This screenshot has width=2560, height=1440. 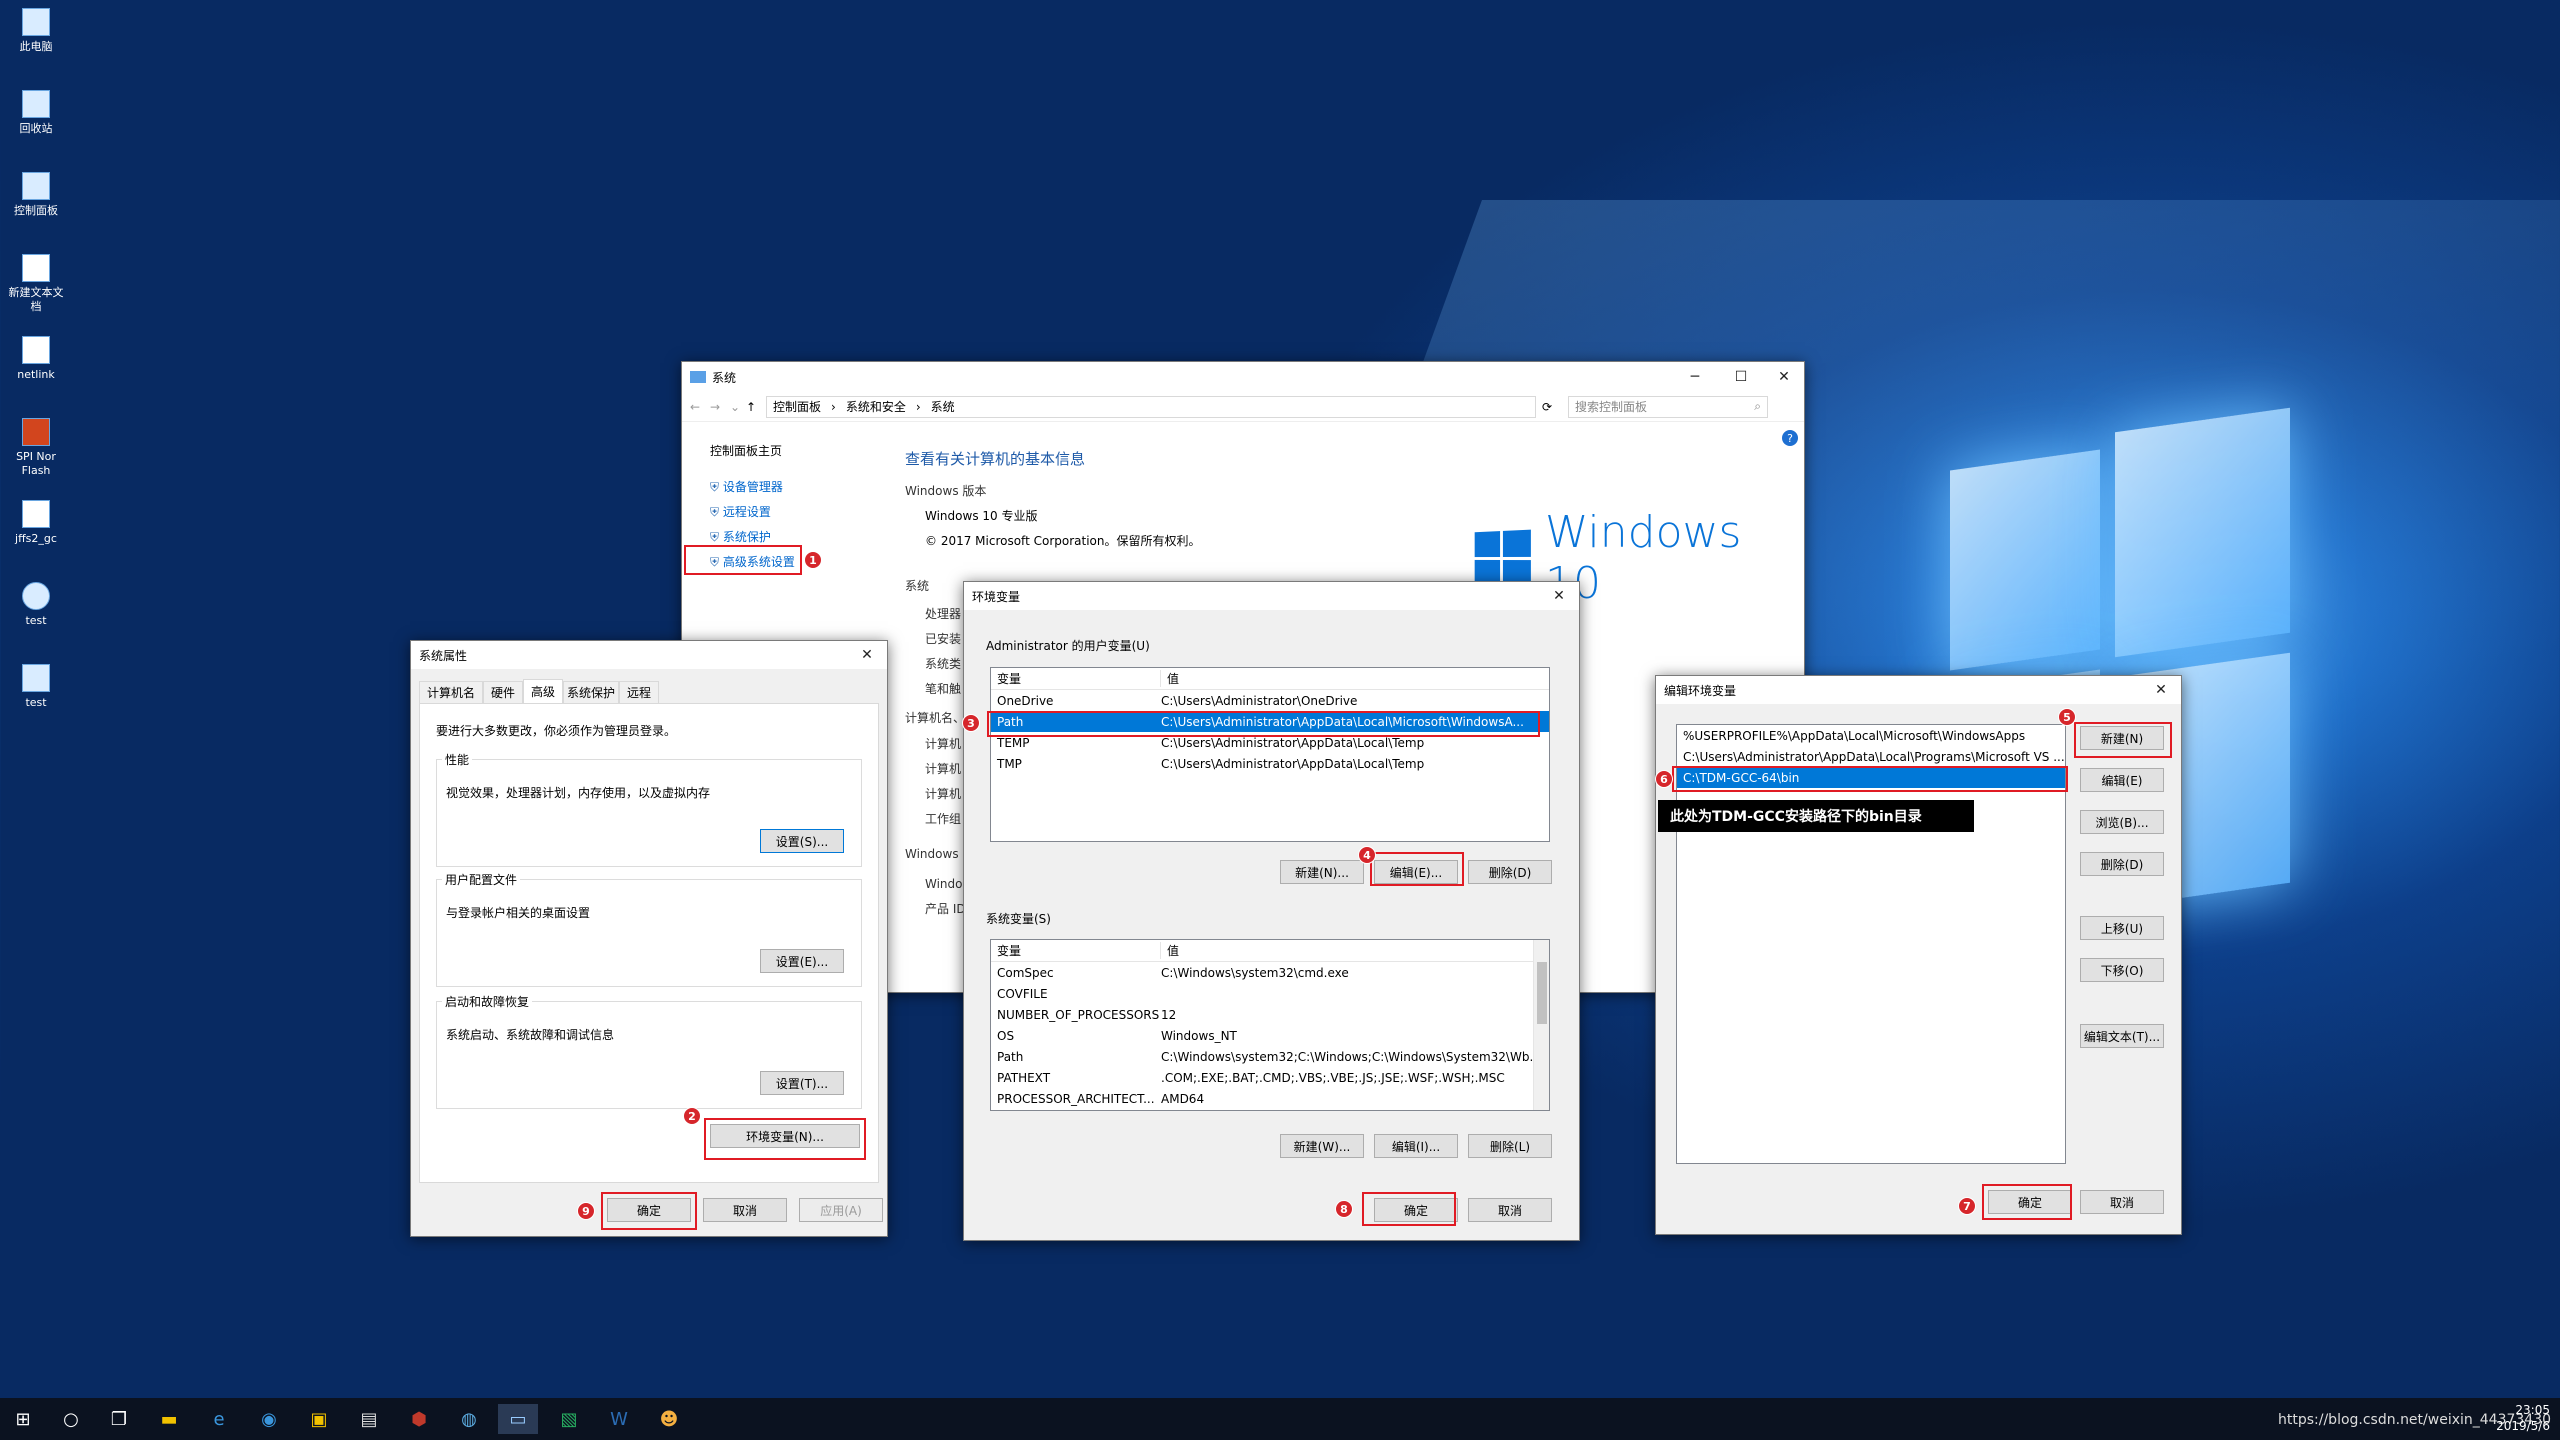 I want to click on list-item: OneDrive C:\Users\Administrator\OneDrive, so click(x=1270, y=700).